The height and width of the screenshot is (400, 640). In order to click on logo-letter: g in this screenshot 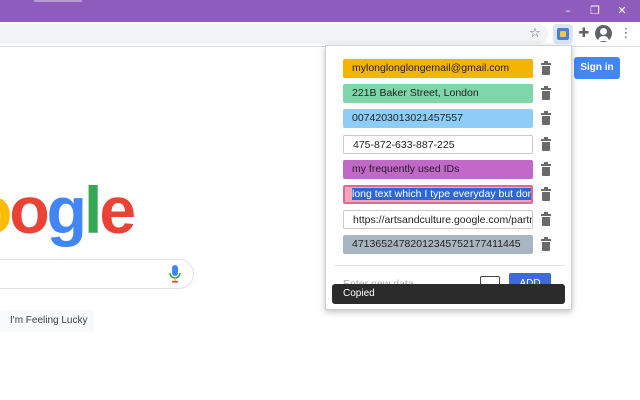, I will do `click(66, 210)`.